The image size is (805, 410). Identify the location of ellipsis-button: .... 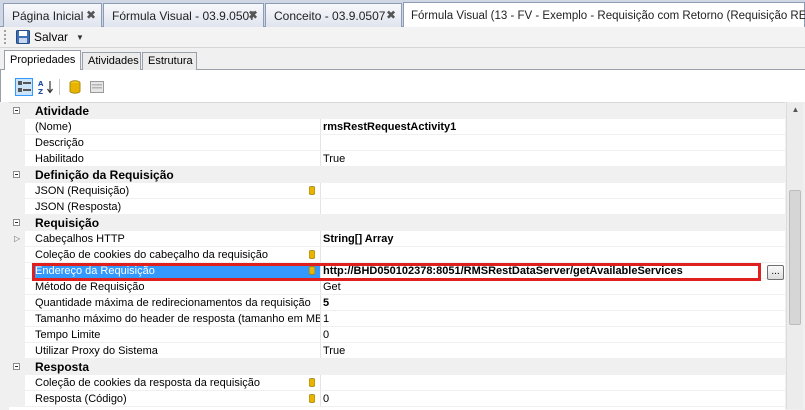
(775, 272).